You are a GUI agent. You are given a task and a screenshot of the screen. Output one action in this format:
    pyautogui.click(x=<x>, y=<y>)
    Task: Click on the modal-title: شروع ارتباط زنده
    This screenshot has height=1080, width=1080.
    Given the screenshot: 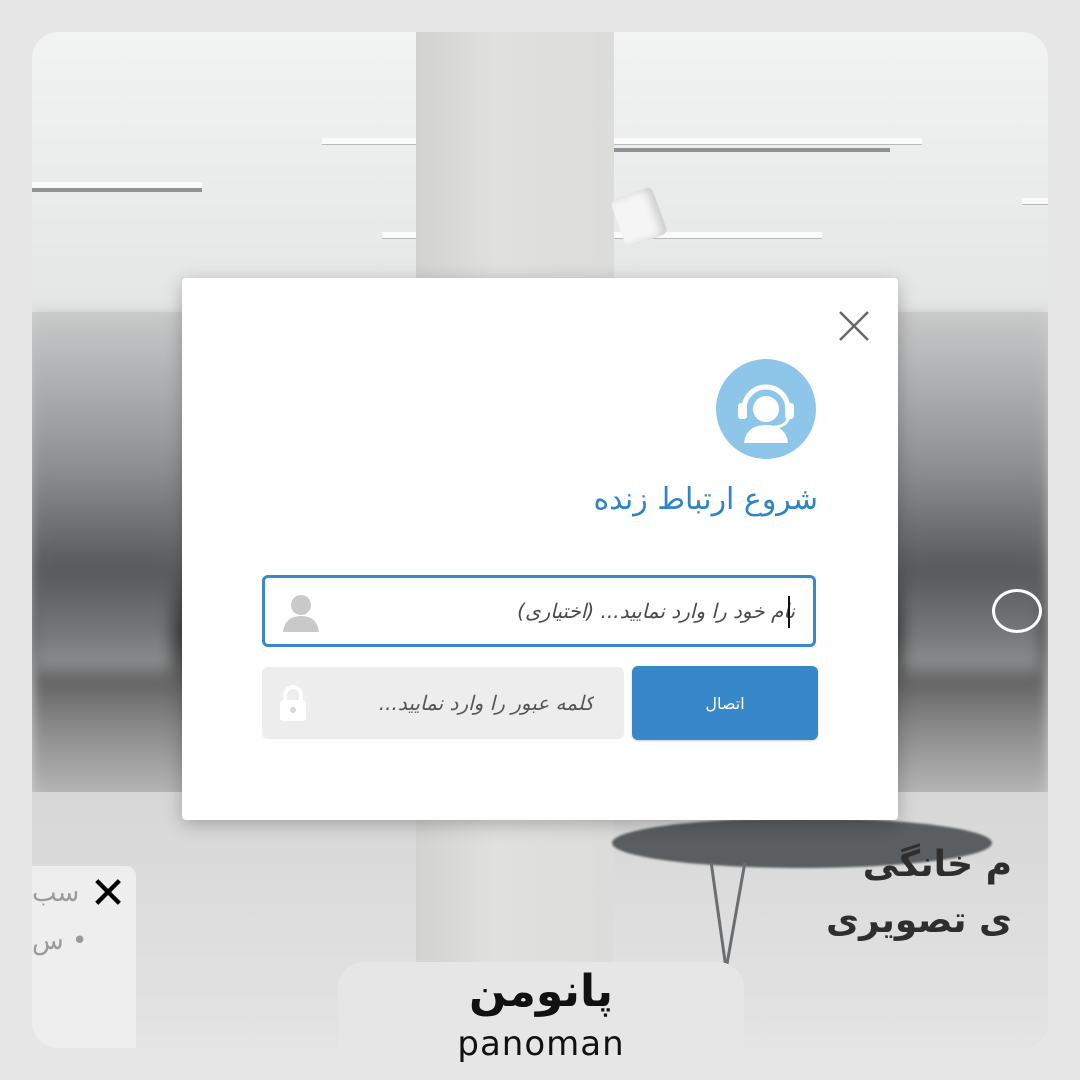 What is the action you would take?
    pyautogui.click(x=705, y=499)
    